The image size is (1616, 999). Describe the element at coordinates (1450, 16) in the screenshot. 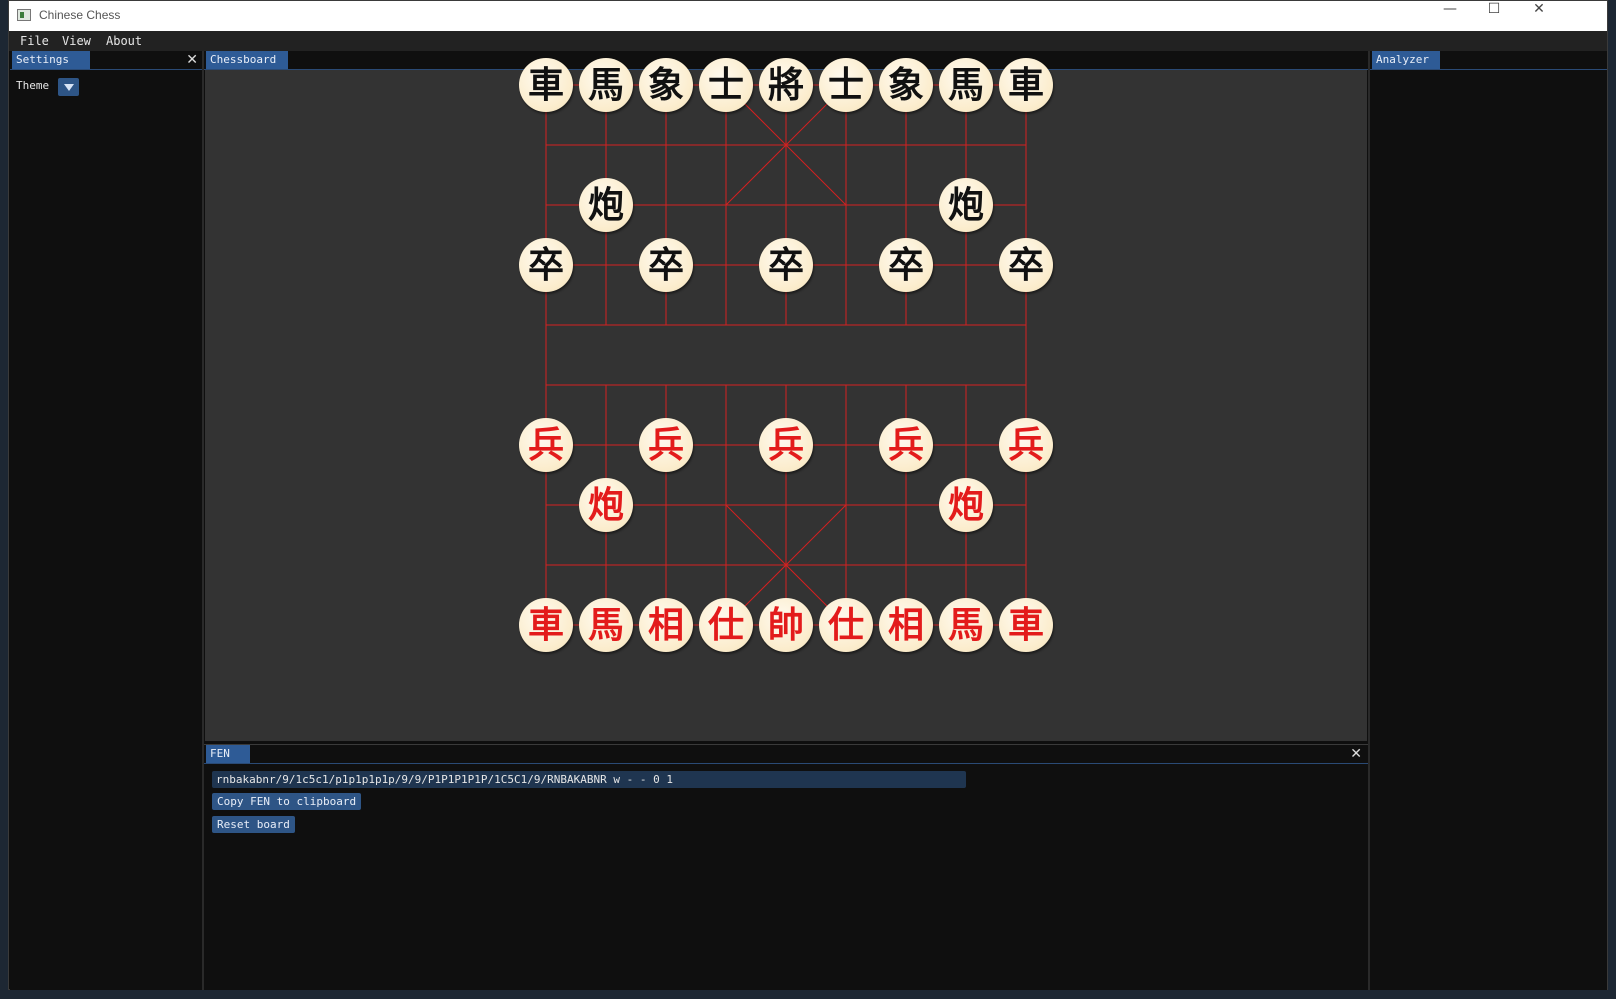

I see `minimize-button: —` at that location.